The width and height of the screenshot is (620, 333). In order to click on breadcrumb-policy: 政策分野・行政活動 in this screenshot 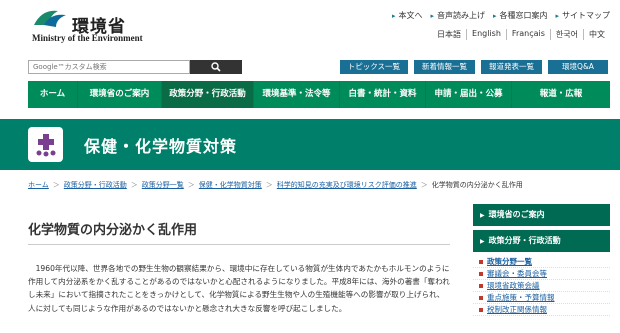, I will do `click(95, 185)`.